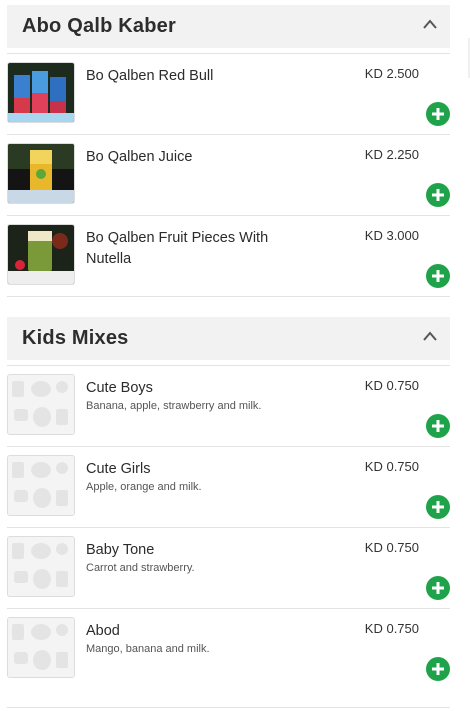  Describe the element at coordinates (174, 406) in the screenshot. I see `item-description: Banana, apple, strawberry and milk.` at that location.